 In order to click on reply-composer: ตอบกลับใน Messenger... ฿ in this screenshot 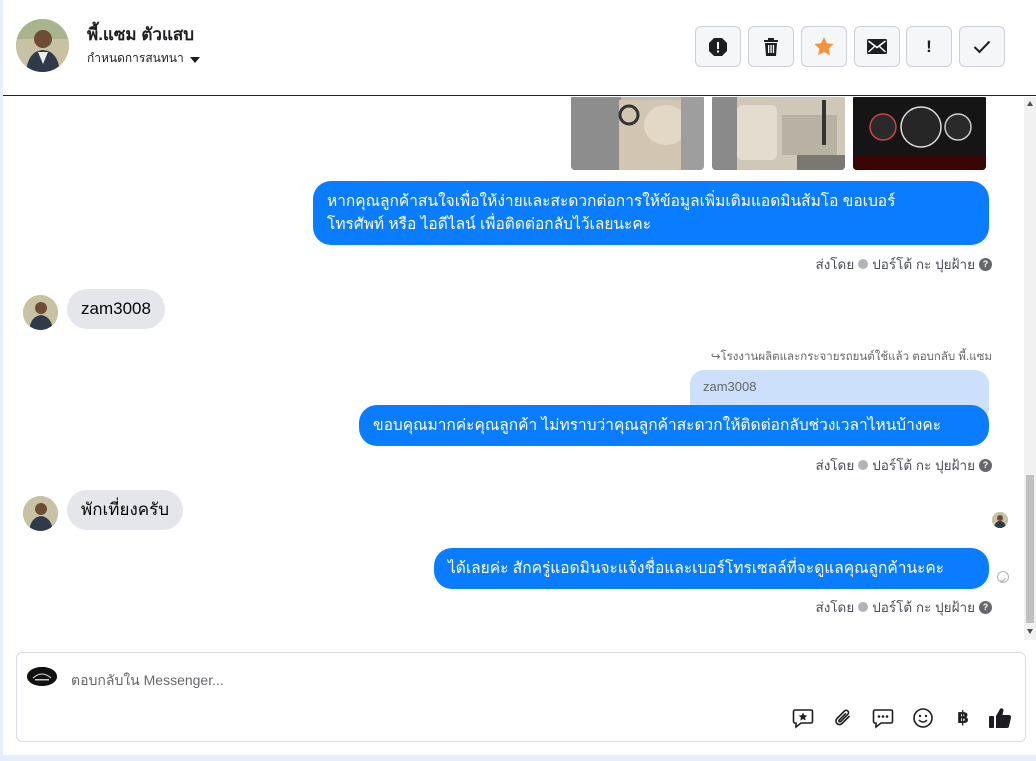, I will do `click(521, 697)`.